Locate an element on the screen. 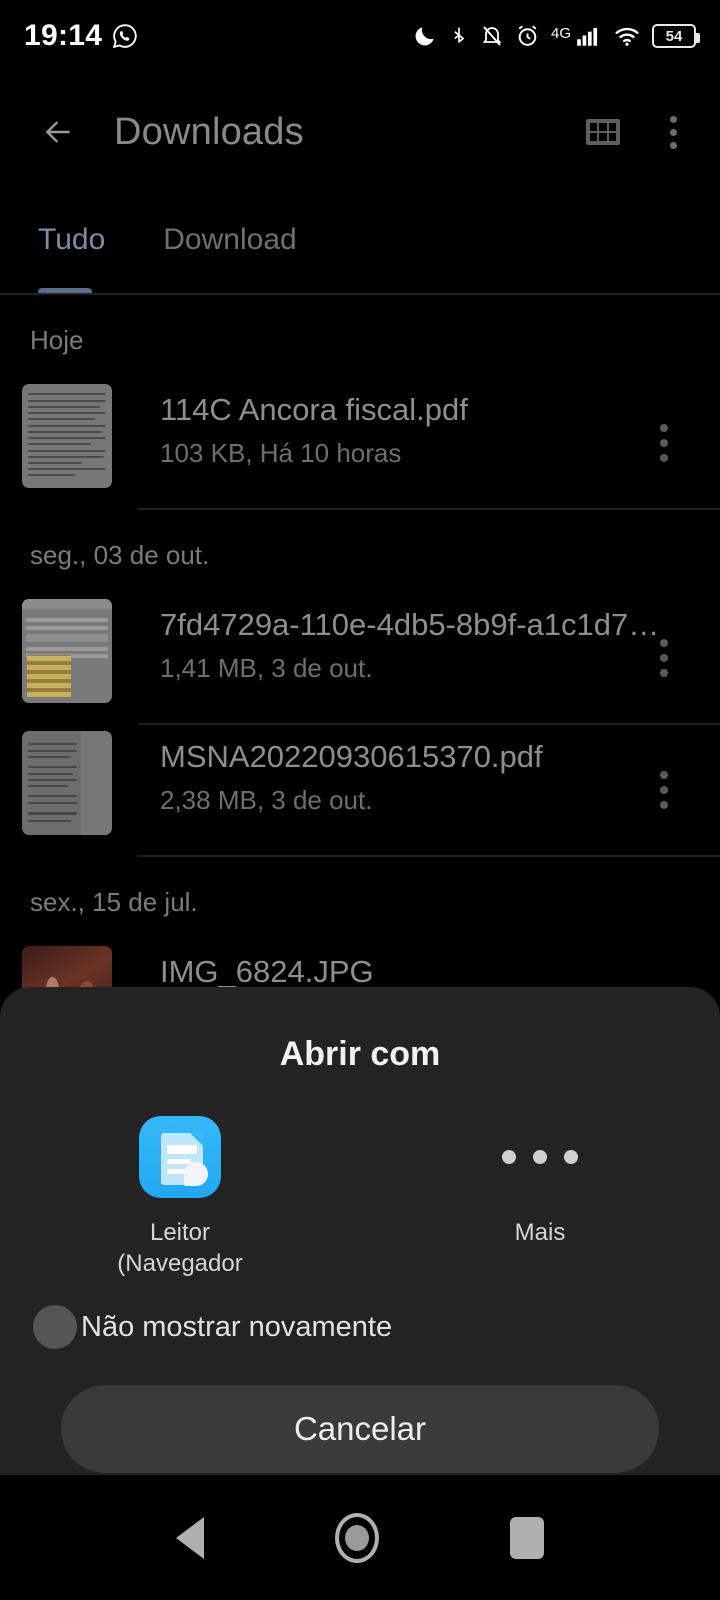  file-meta: 2,38 MB, 3 de out. is located at coordinates (266, 800).